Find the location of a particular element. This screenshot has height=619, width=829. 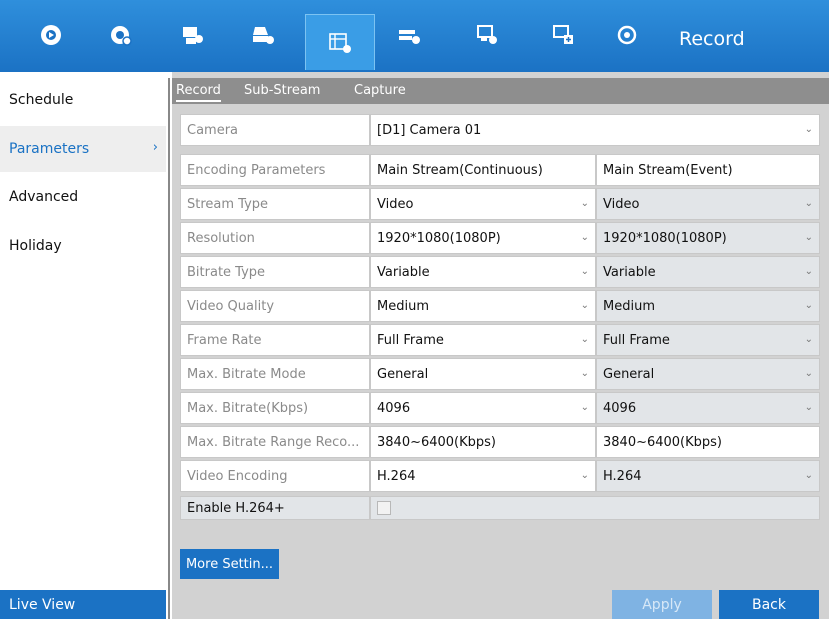

sidebar-item-parameters: Parameters › is located at coordinates (83, 149).